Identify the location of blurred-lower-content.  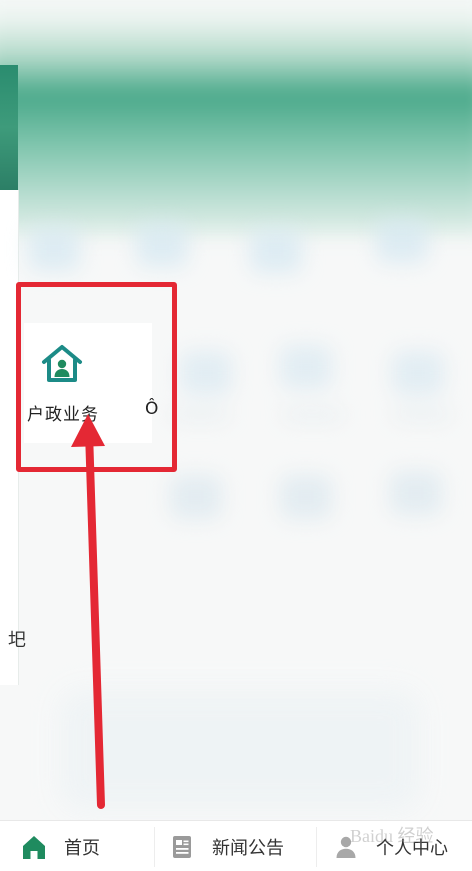
(240, 750).